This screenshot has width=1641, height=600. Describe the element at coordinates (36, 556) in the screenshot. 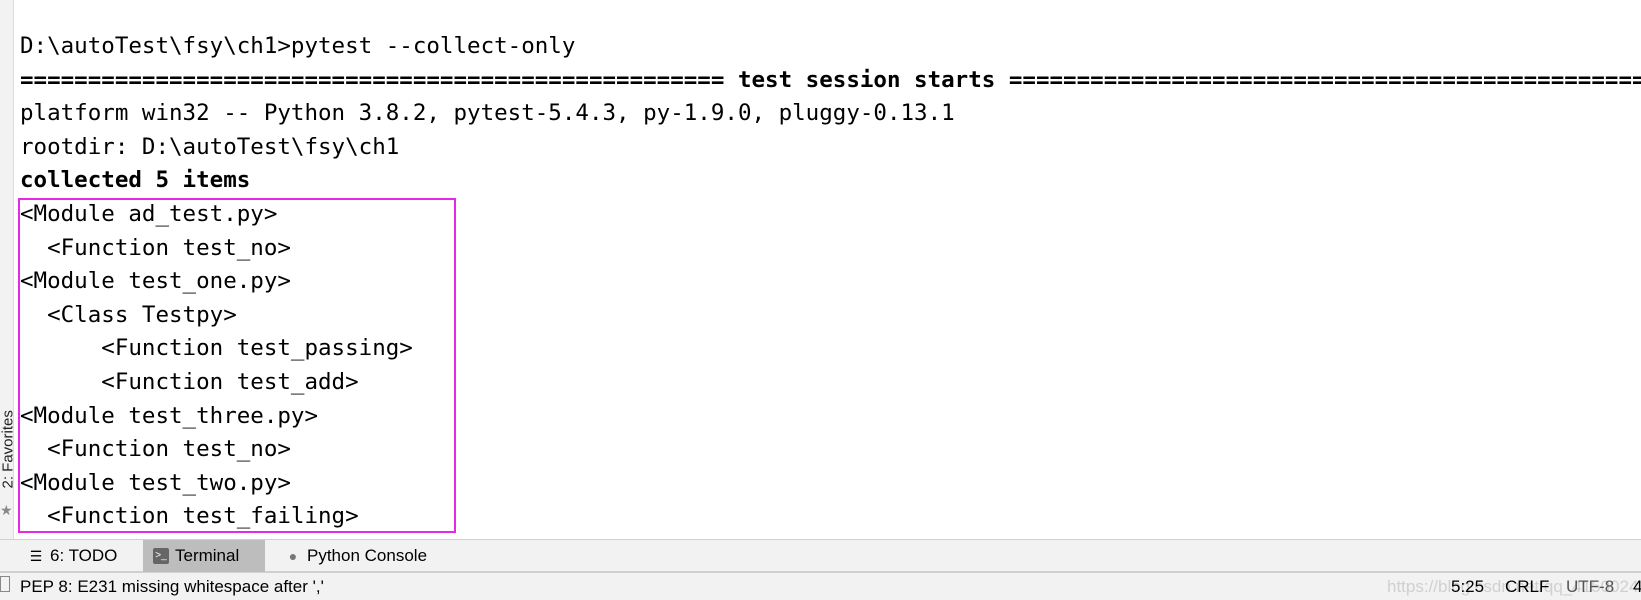

I see `list-icon: ☰` at that location.